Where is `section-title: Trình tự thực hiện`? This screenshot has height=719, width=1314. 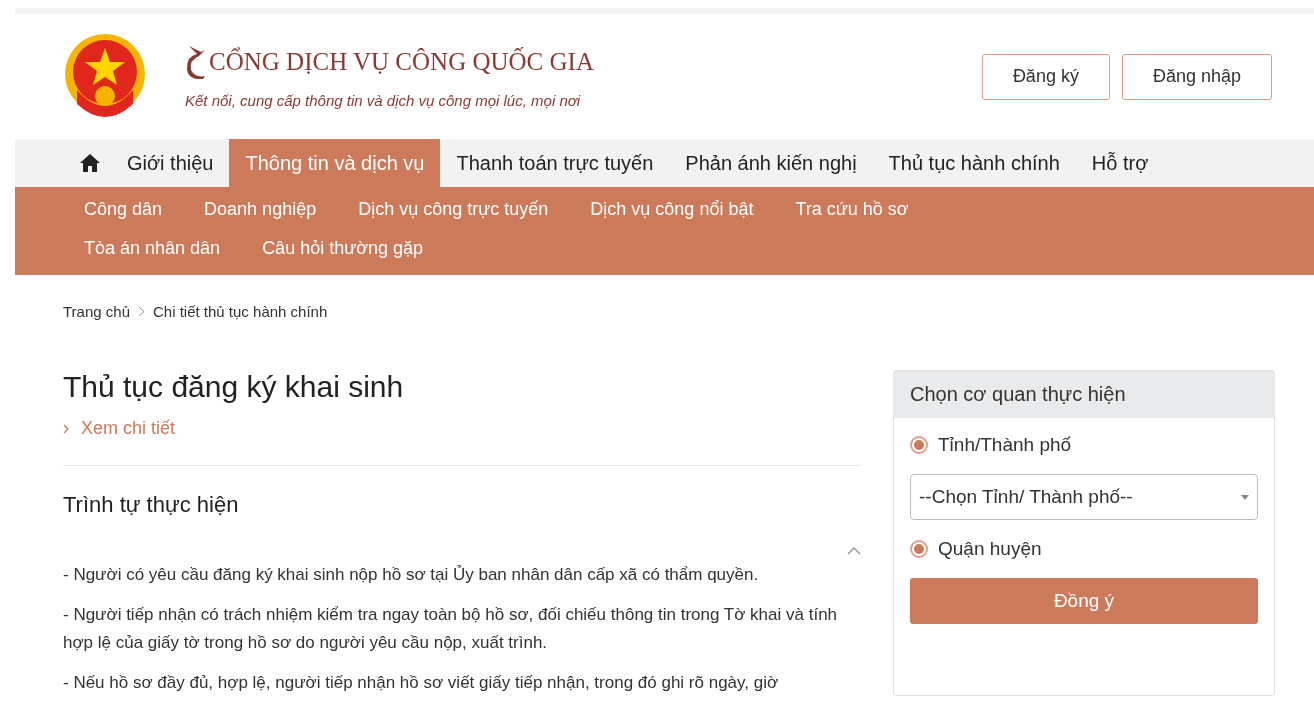 section-title: Trình tự thực hiện is located at coordinates (151, 505).